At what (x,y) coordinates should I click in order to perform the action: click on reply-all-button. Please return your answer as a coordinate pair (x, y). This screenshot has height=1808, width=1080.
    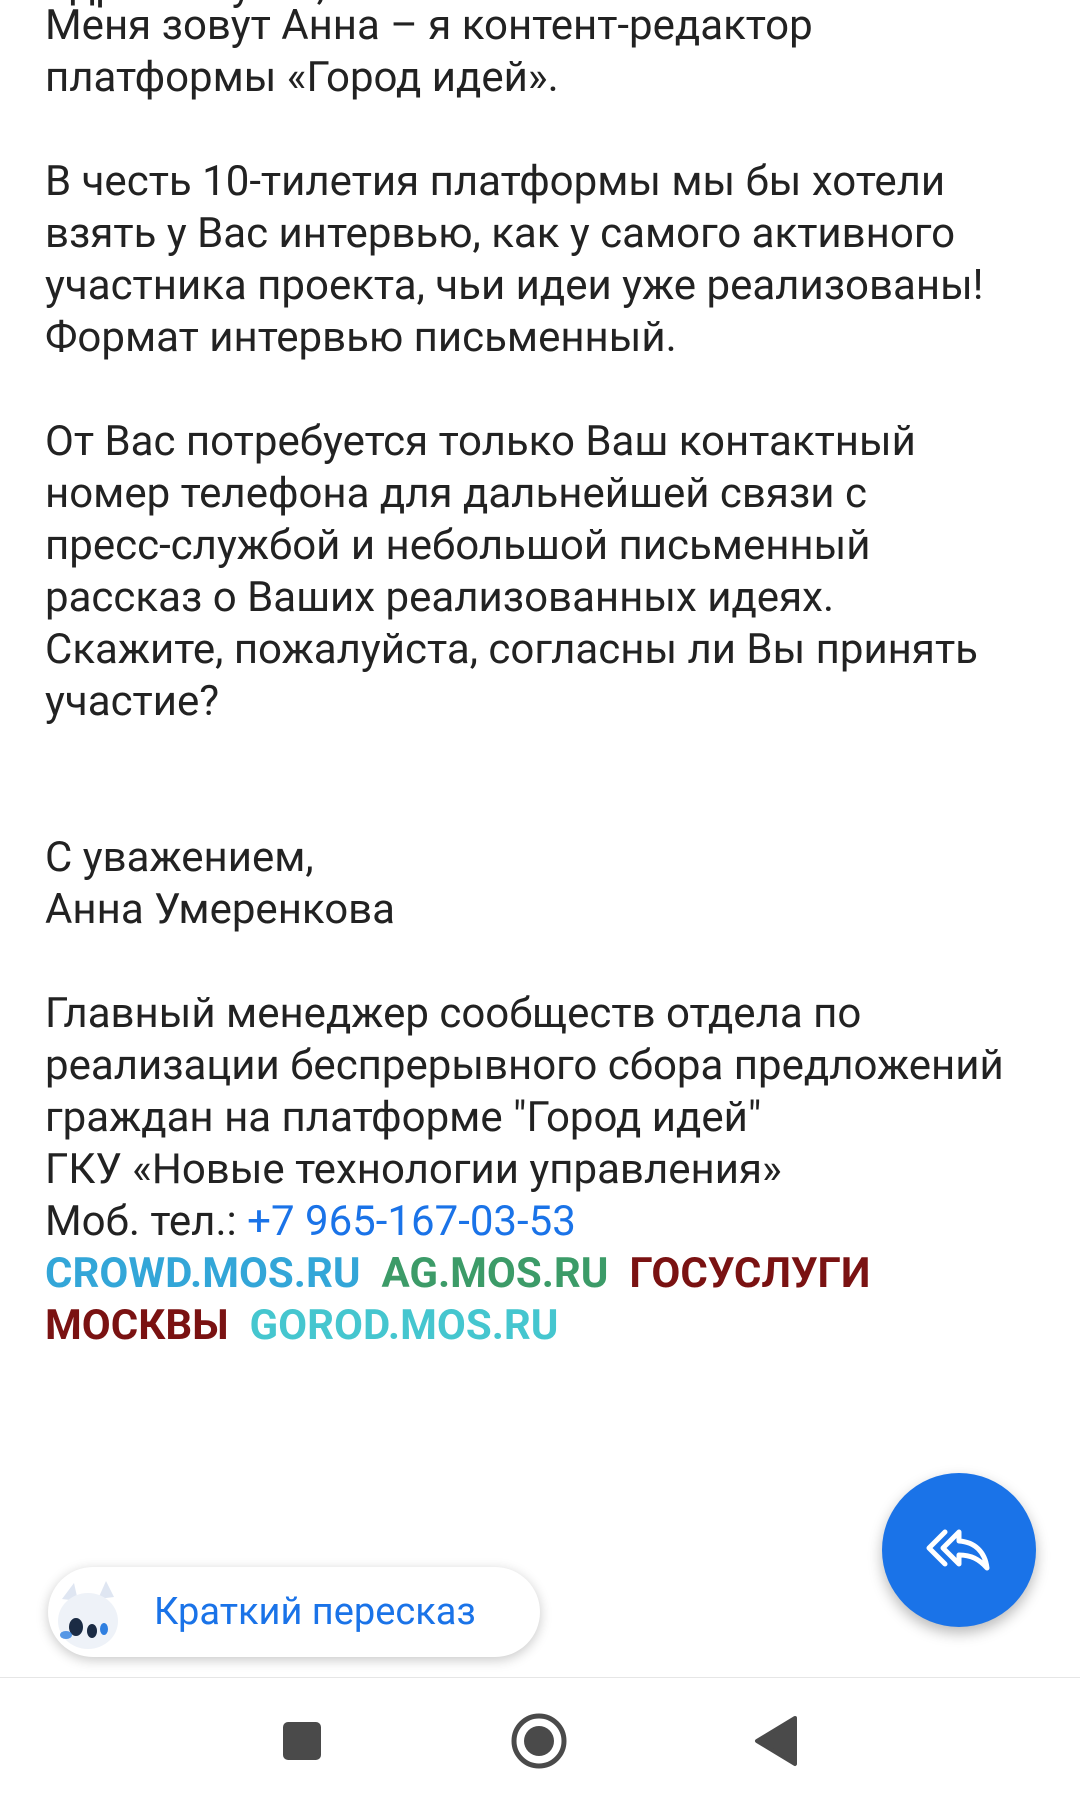
    Looking at the image, I should click on (959, 1550).